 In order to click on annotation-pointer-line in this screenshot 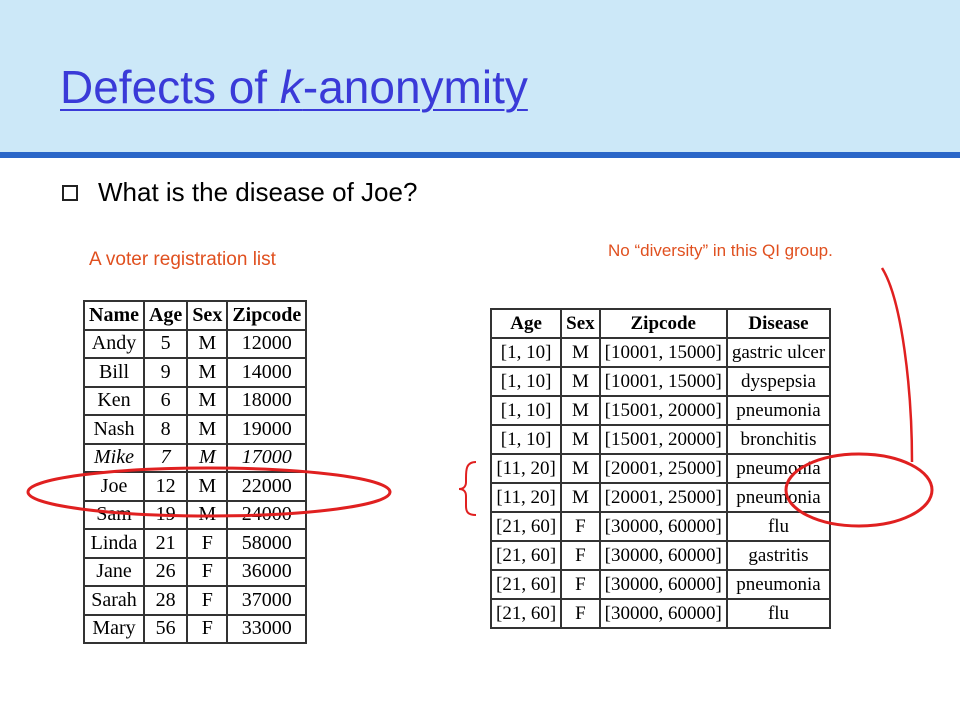, I will do `click(897, 365)`.